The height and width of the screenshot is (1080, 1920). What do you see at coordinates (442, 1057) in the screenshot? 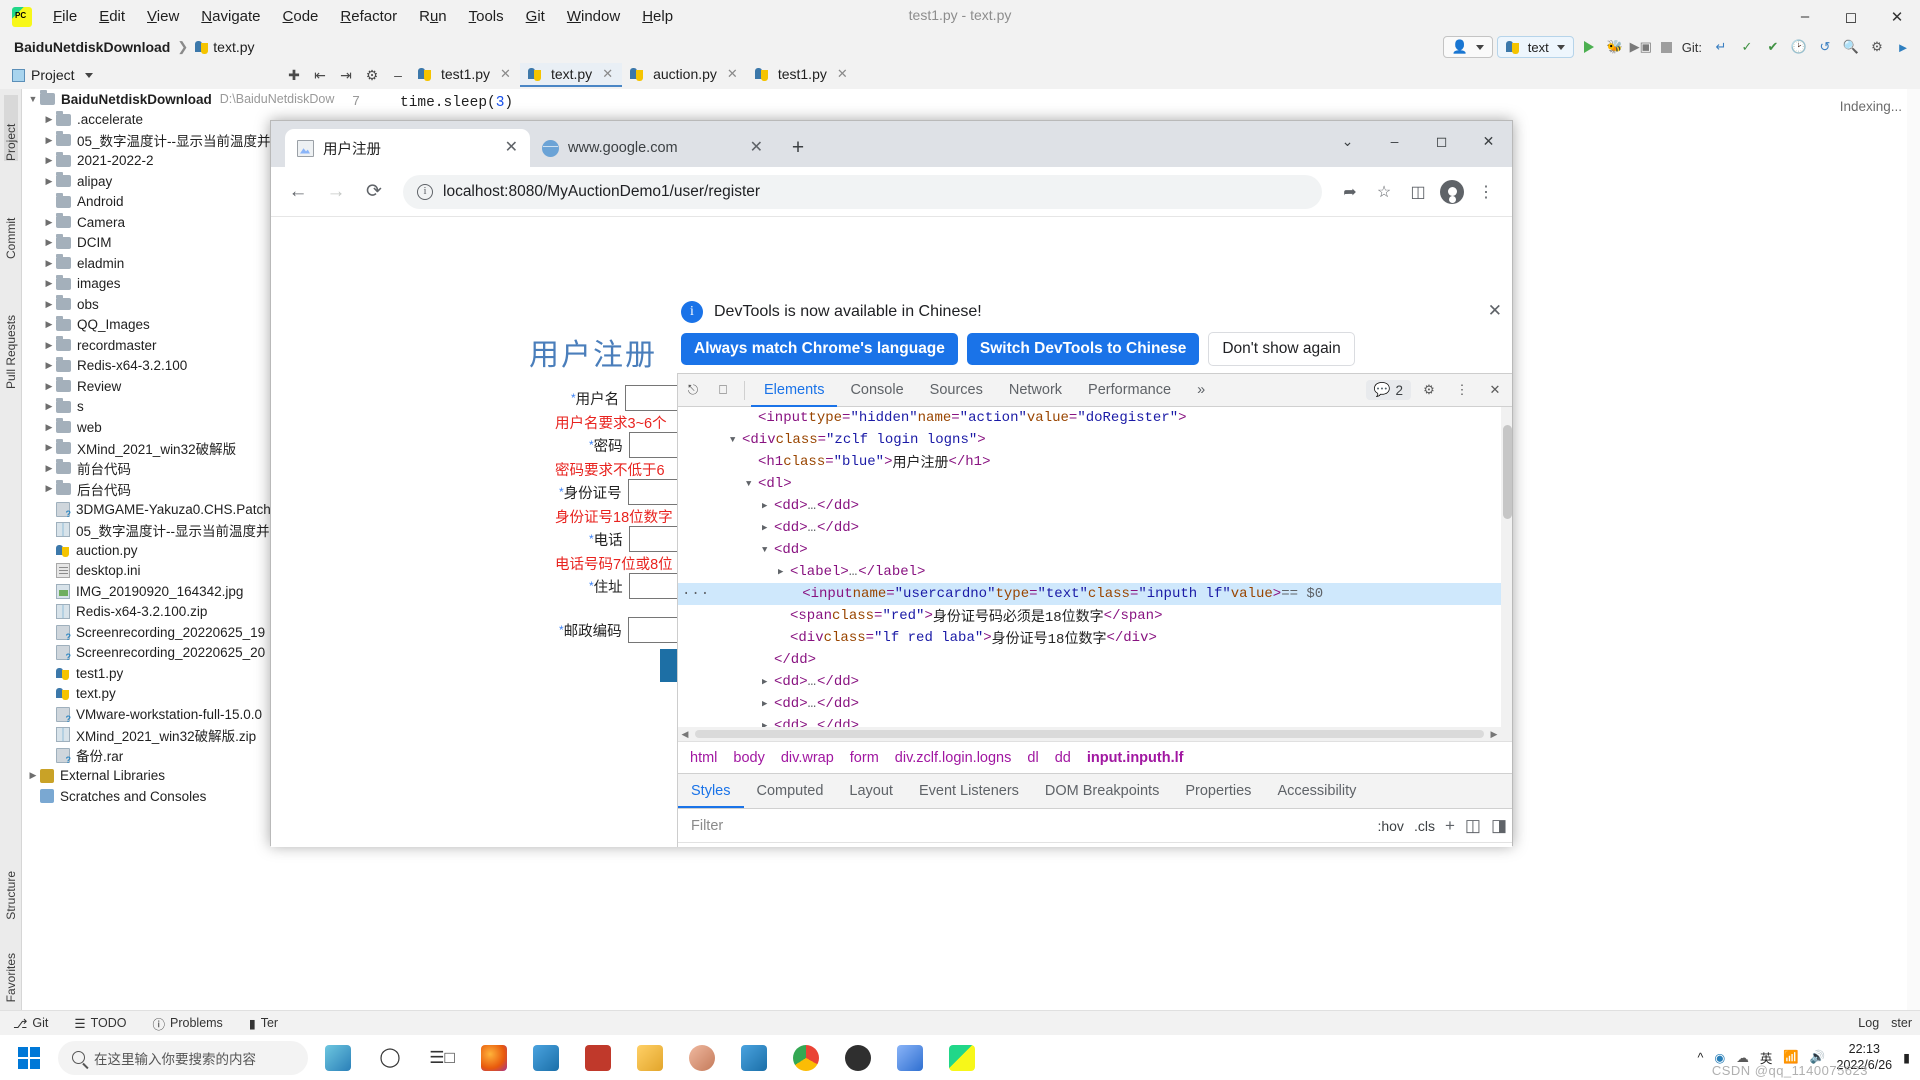
I see `taskbar-task-view: ☰□` at bounding box center [442, 1057].